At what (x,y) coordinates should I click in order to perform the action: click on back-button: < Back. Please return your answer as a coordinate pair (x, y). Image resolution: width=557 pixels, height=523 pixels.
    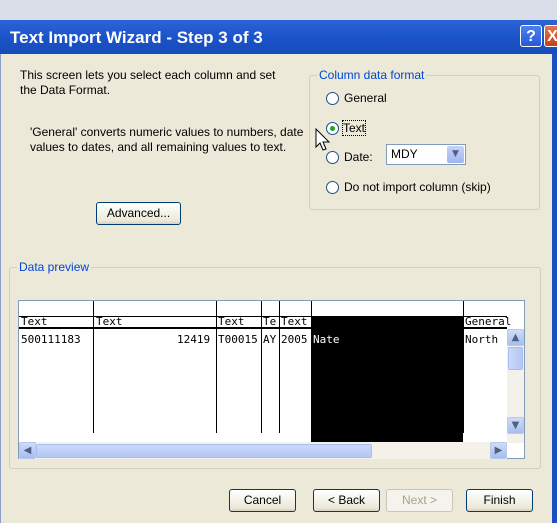
    Looking at the image, I should click on (346, 500).